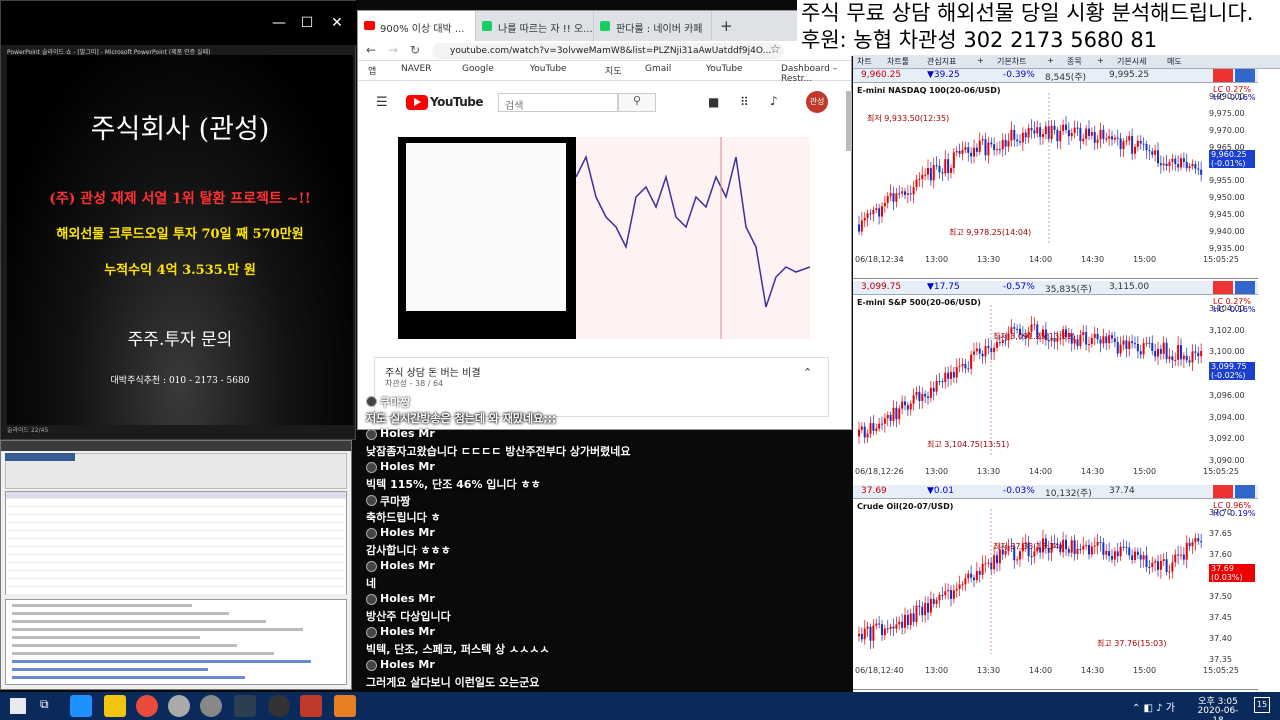  Describe the element at coordinates (817, 102) in the screenshot. I see `avatar: 관성` at that location.